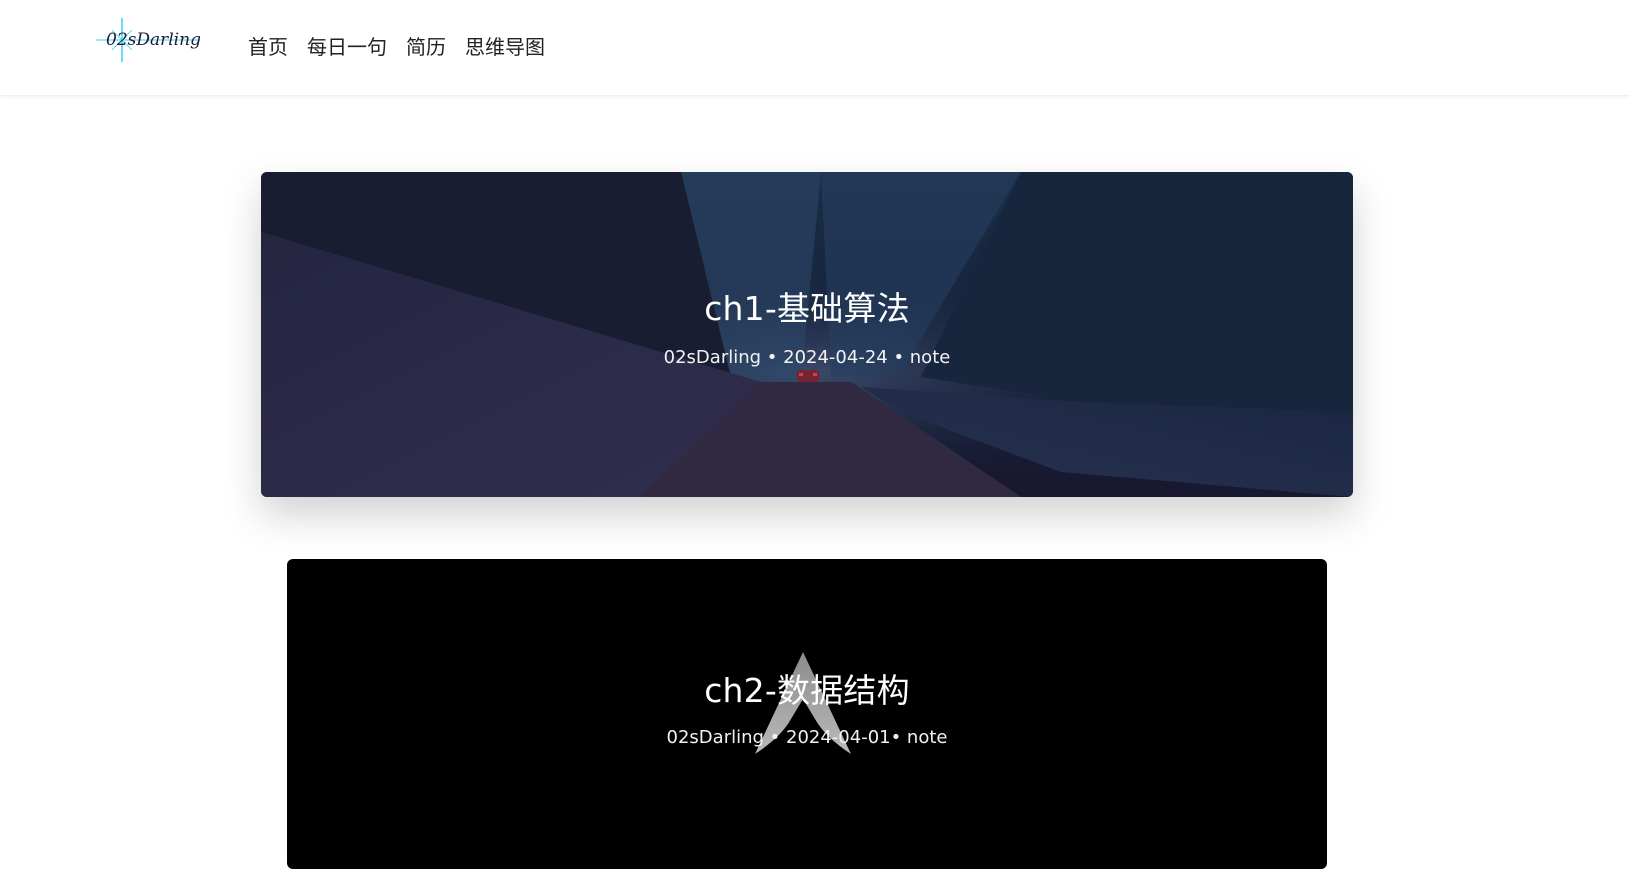 The width and height of the screenshot is (1630, 877). Describe the element at coordinates (153, 40) in the screenshot. I see `logo-text: 02sDarling` at that location.